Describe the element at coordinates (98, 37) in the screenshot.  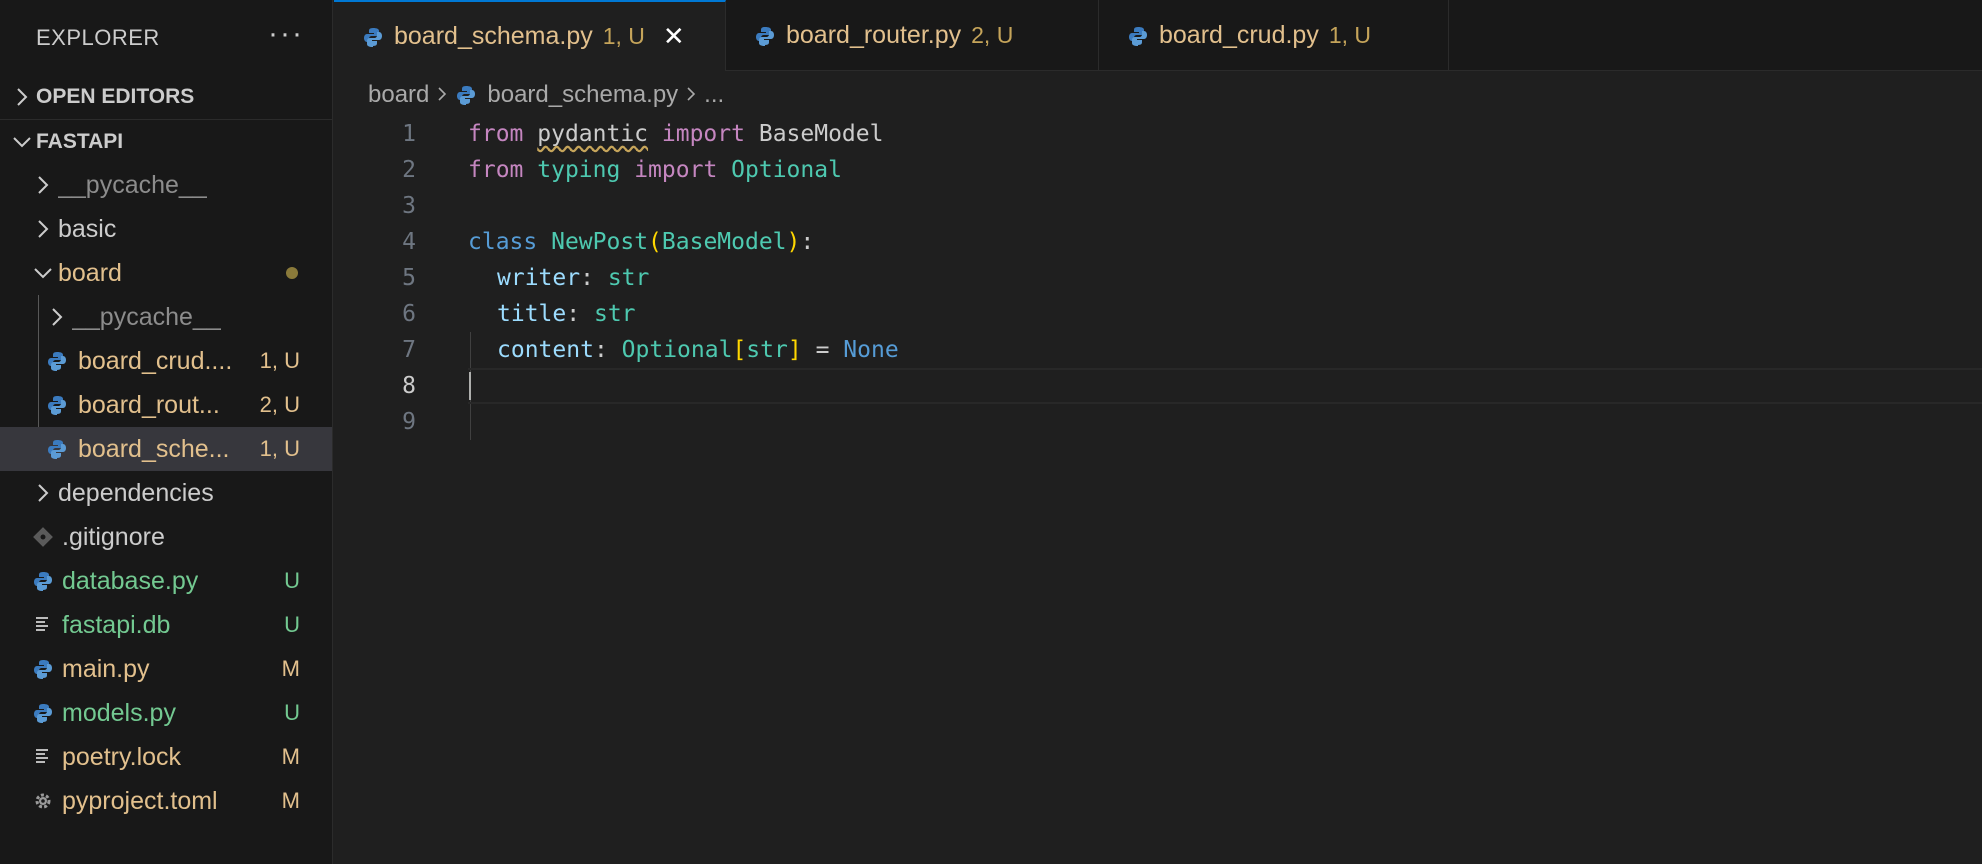
I see `explorer-title: EXPLORER` at that location.